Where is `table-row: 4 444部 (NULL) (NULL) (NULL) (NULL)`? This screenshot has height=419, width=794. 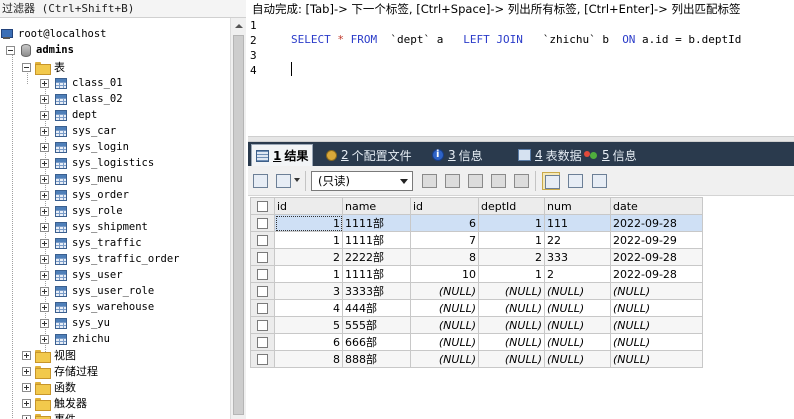 table-row: 4 444部 (NULL) (NULL) (NULL) (NULL) is located at coordinates (476, 308).